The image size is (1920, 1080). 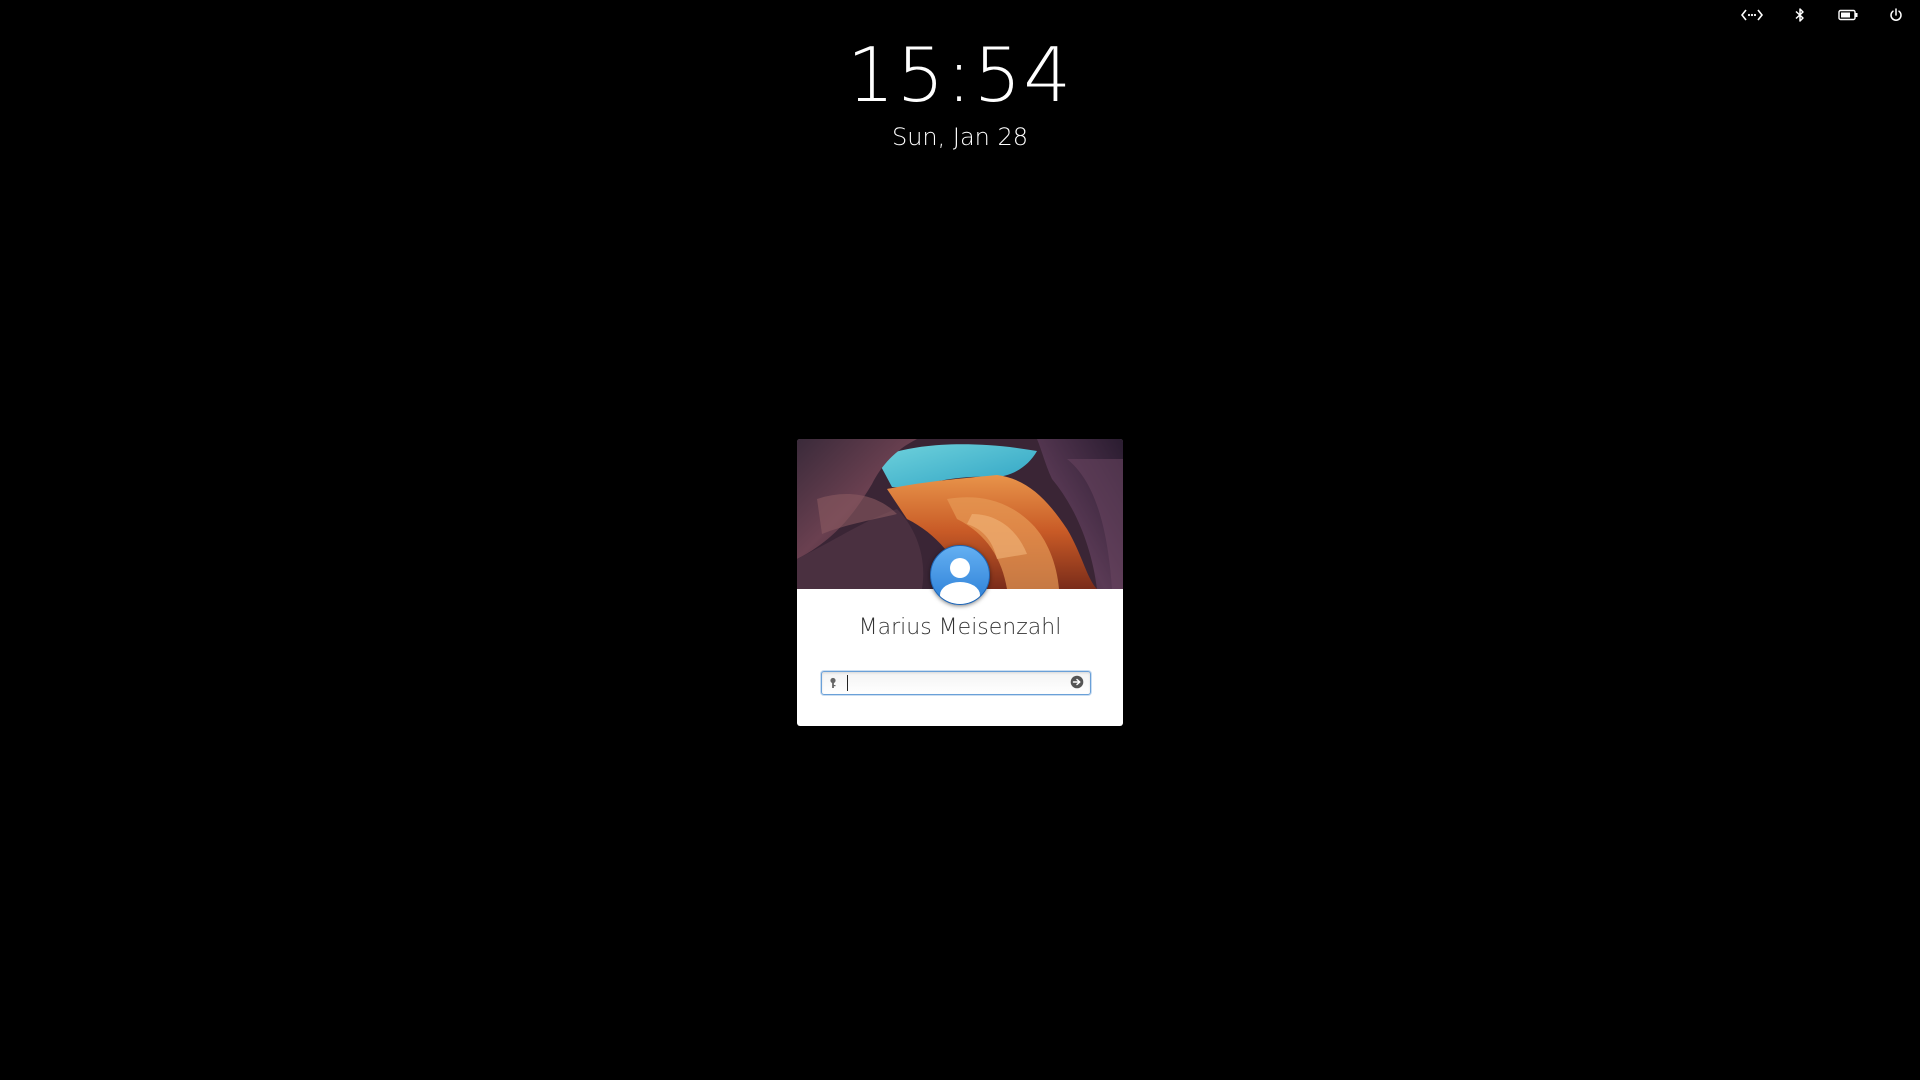 I want to click on submit-button, so click(x=1077, y=683).